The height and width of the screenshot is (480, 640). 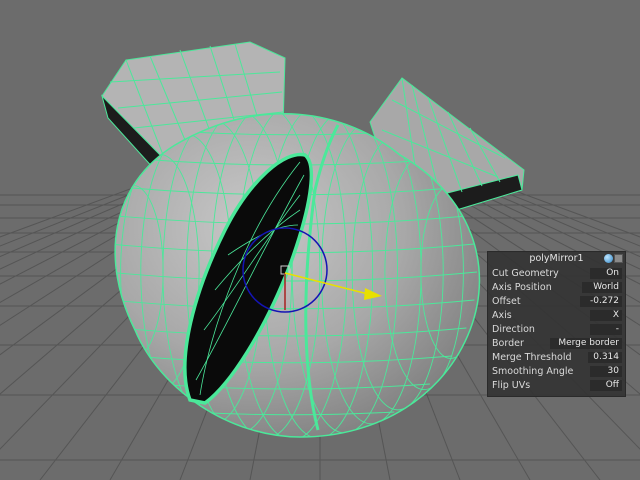 I want to click on row-axis: Axis X, so click(x=556, y=315).